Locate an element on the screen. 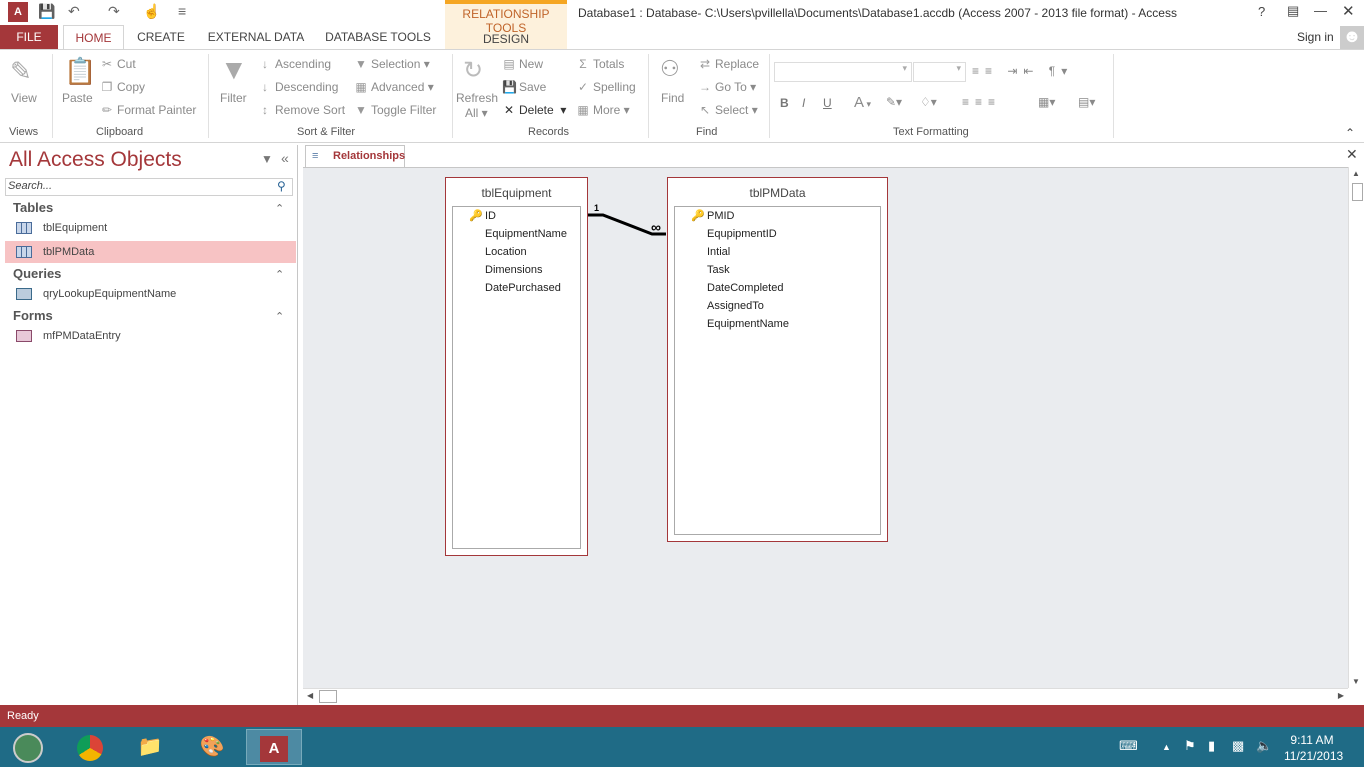 This screenshot has width=1364, height=767. align-buttons: ≡≡≡ is located at coordinates (981, 102).